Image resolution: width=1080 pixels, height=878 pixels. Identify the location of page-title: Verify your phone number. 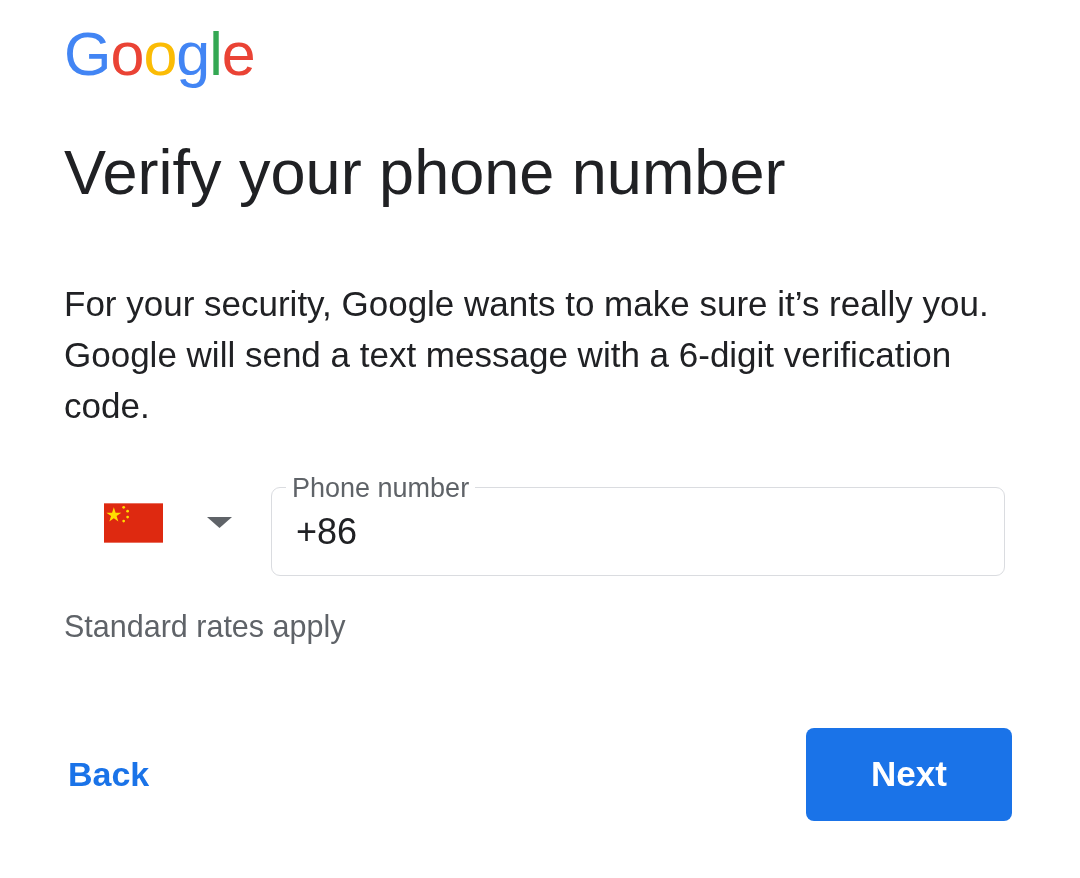
(425, 172).